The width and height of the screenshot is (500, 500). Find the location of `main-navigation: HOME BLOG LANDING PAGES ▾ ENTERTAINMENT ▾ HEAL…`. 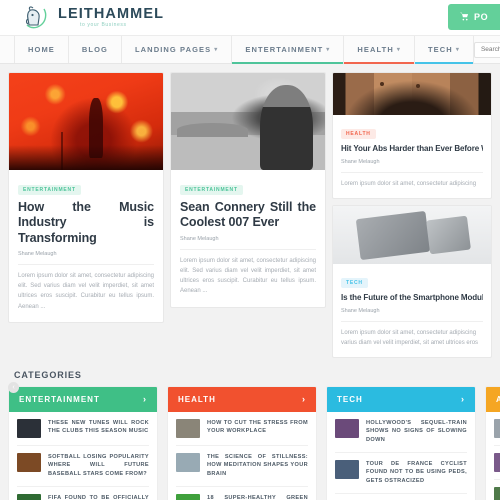

main-navigation: HOME BLOG LANDING PAGES ▾ ENTERTAINMENT ▾ HEAL… is located at coordinates (250, 49).